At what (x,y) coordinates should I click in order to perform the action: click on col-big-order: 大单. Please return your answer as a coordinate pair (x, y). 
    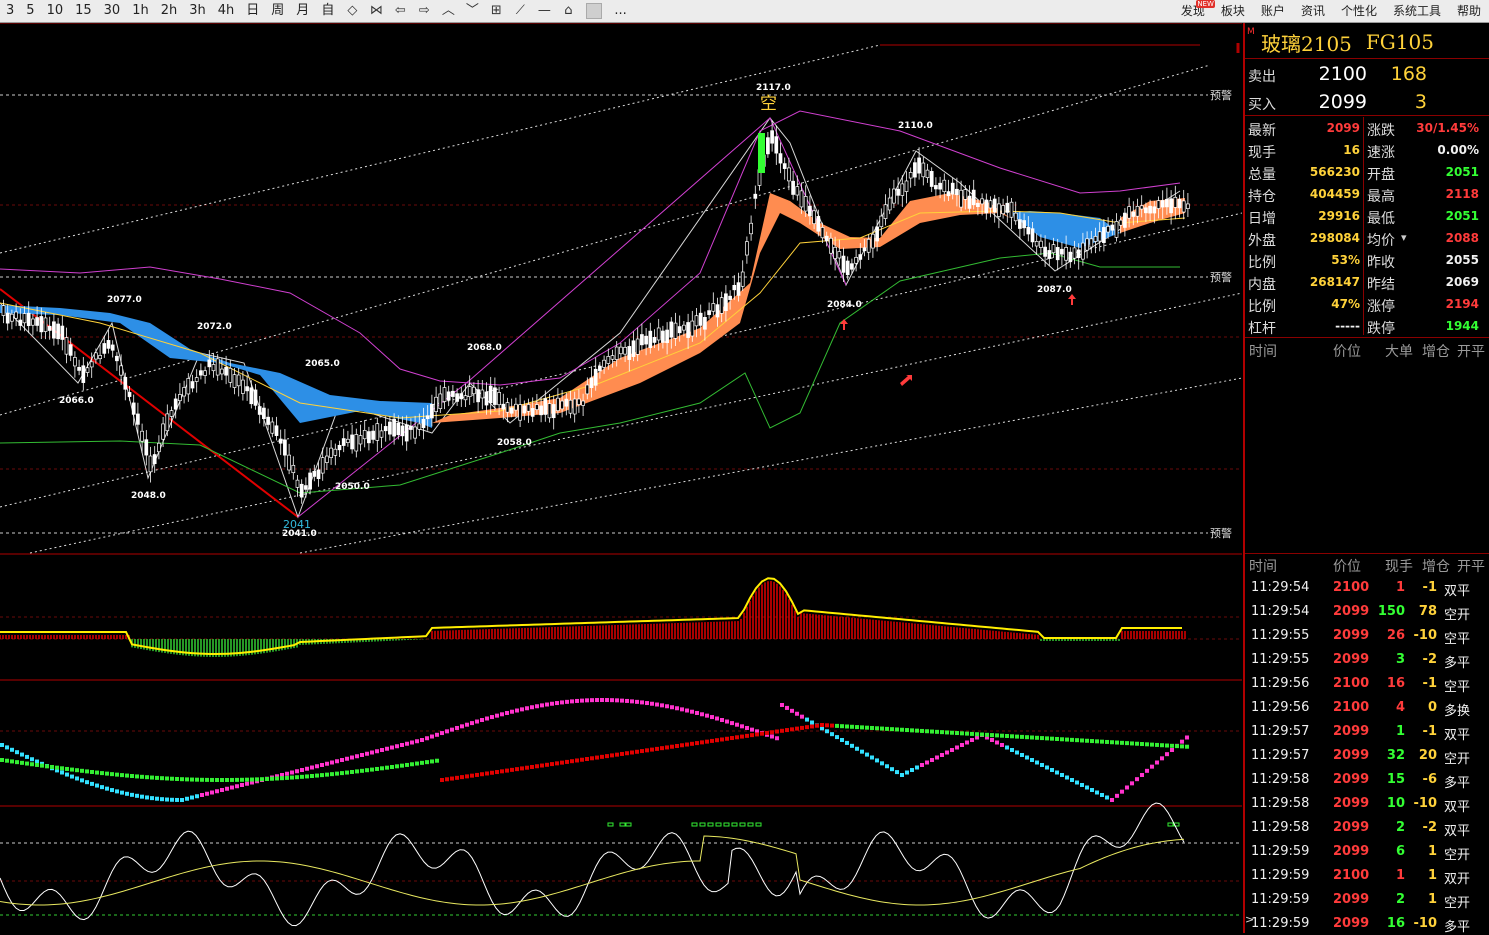
    Looking at the image, I should click on (1399, 352).